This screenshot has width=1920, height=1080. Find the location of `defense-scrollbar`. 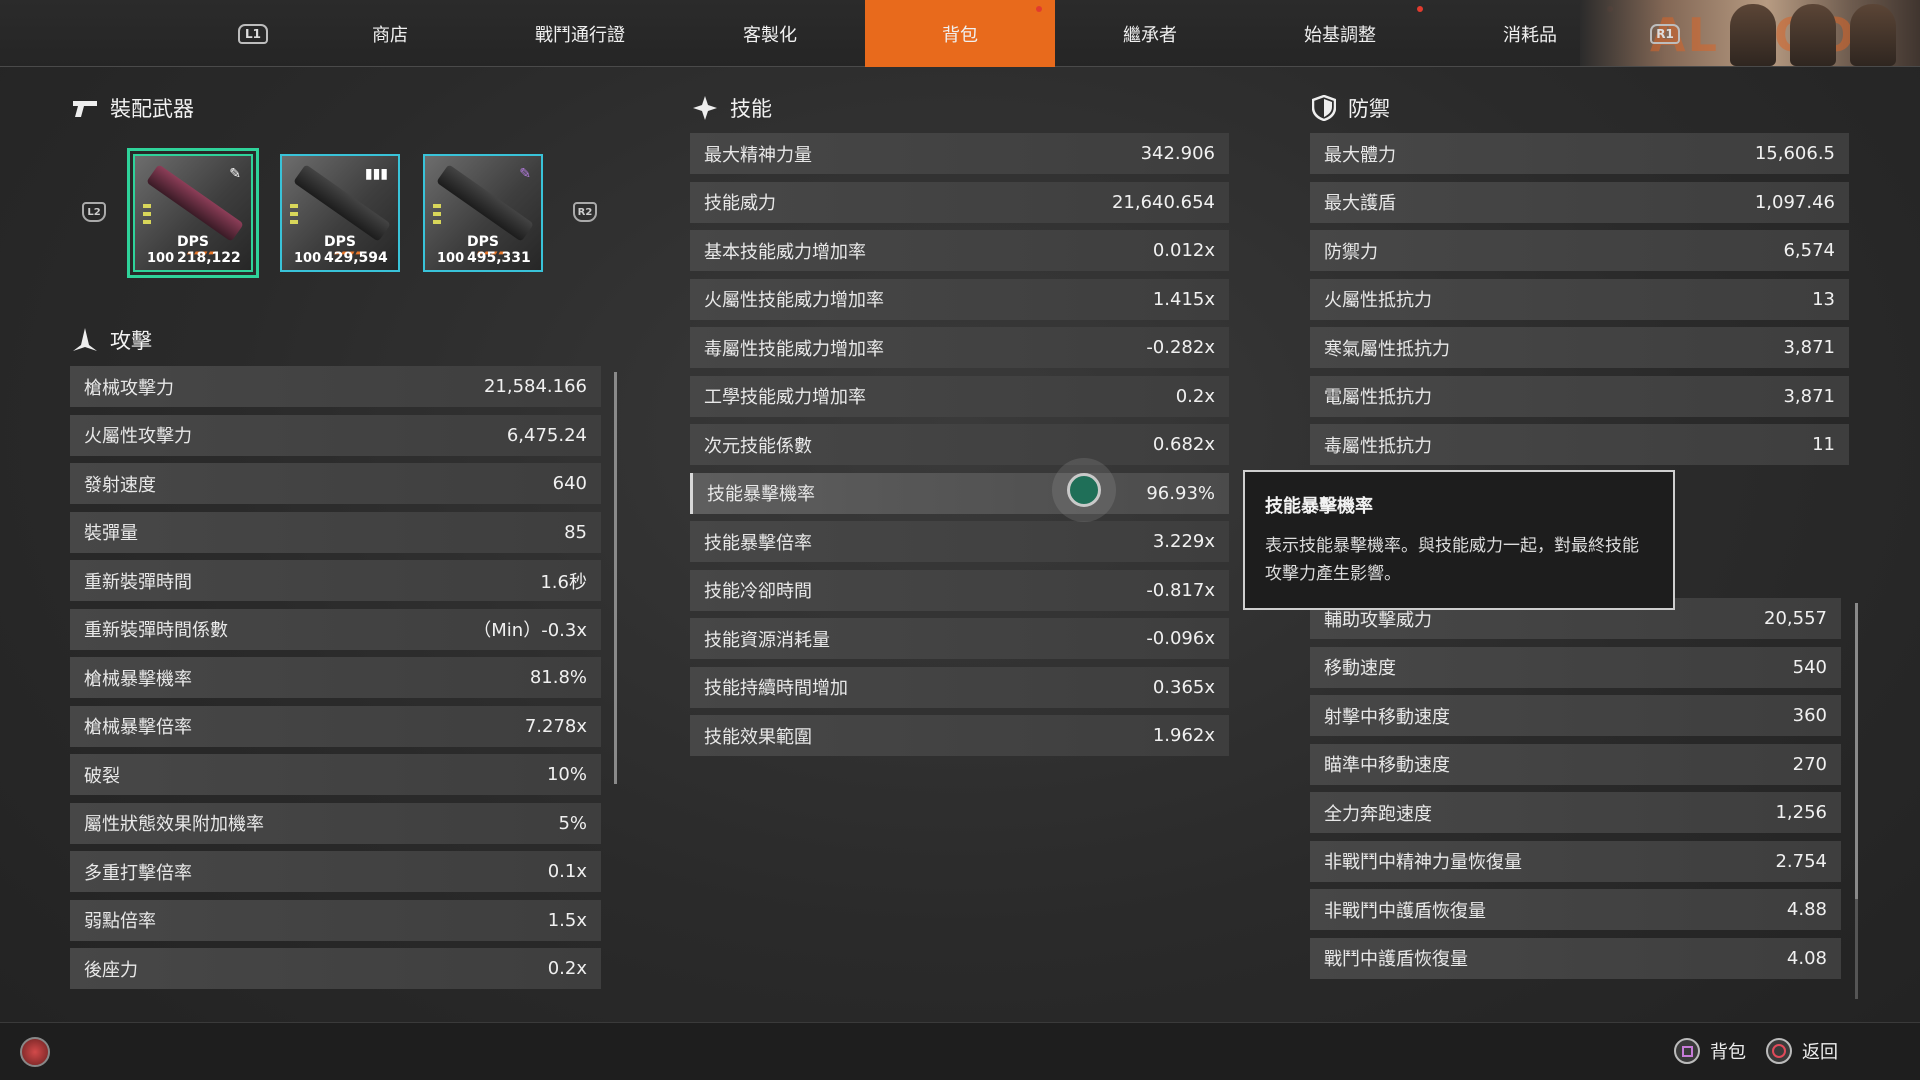

defense-scrollbar is located at coordinates (1856, 801).